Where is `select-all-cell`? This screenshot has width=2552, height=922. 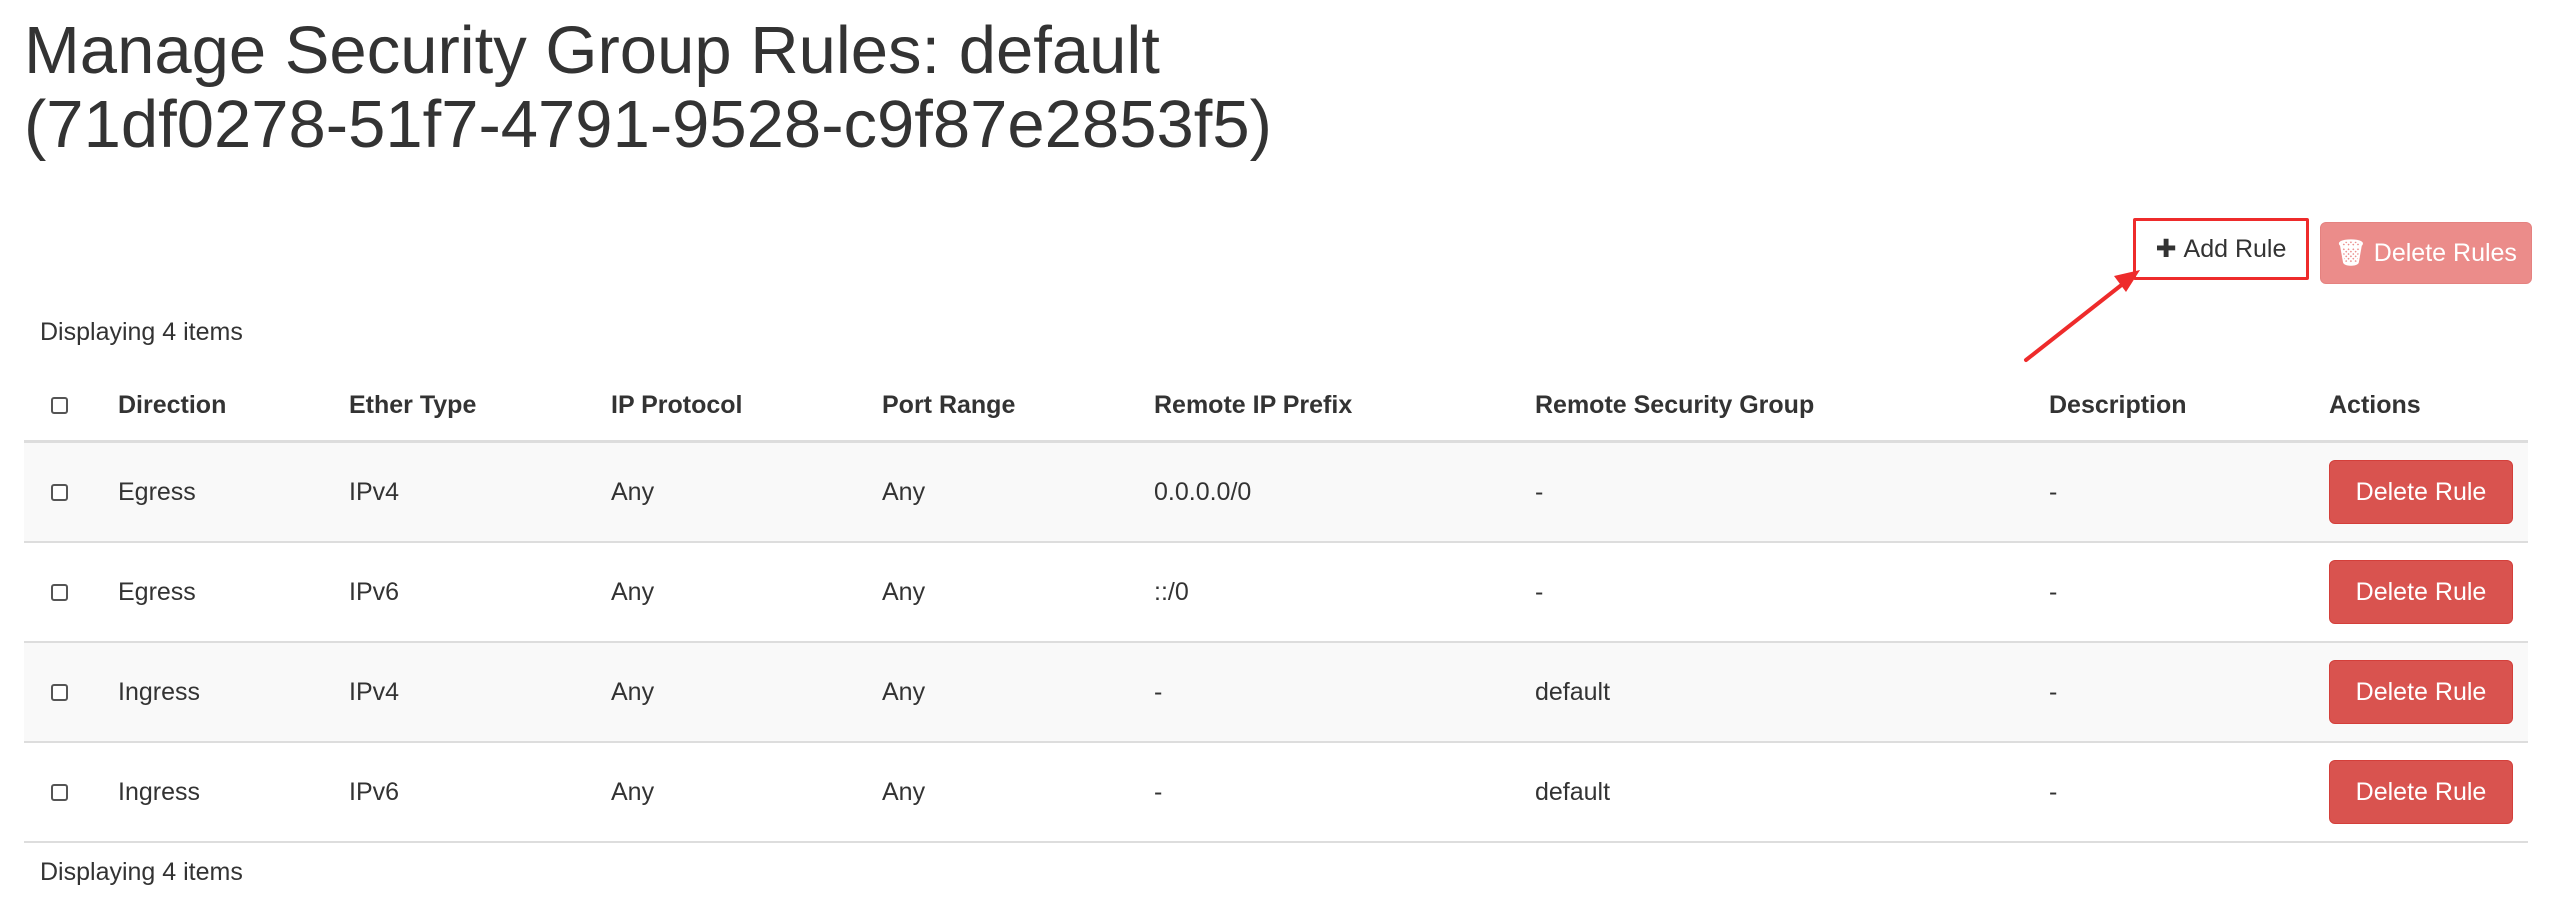 select-all-cell is located at coordinates (71, 406).